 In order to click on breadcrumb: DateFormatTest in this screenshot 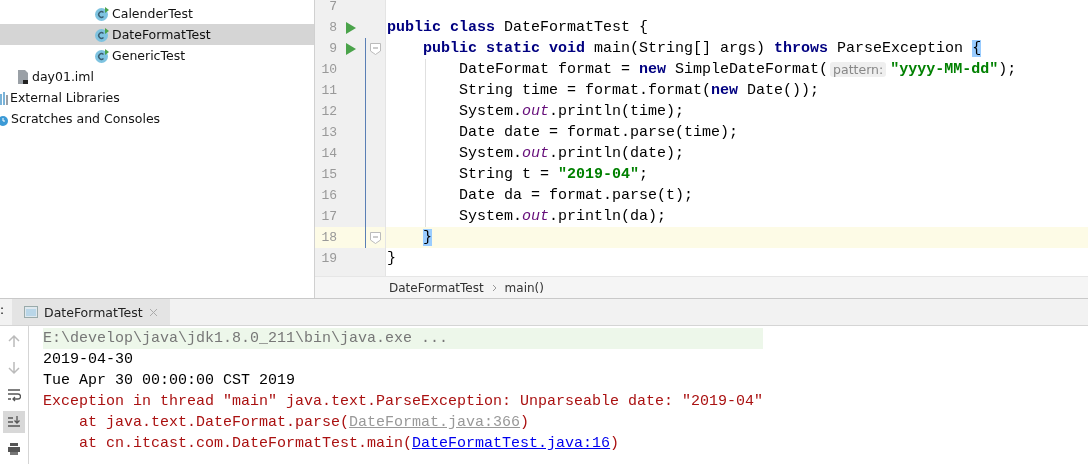, I will do `click(436, 287)`.